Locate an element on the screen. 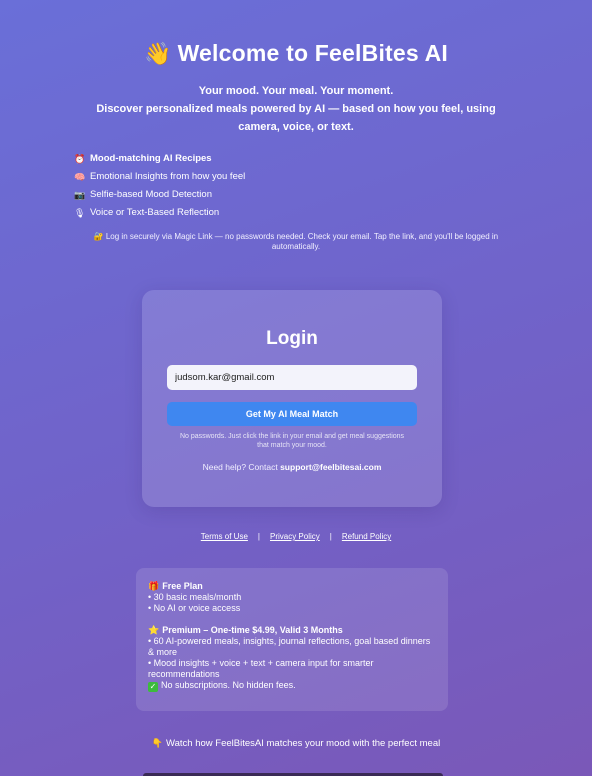 The image size is (592, 776). email-input is located at coordinates (292, 377).